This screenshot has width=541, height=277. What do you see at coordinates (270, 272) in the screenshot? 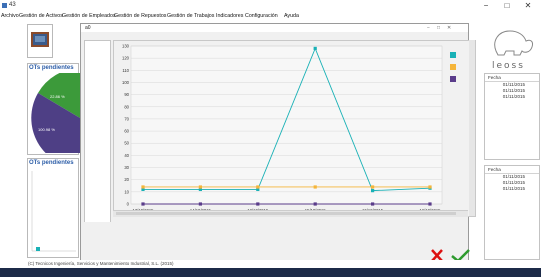
I see `taskbar` at bounding box center [270, 272].